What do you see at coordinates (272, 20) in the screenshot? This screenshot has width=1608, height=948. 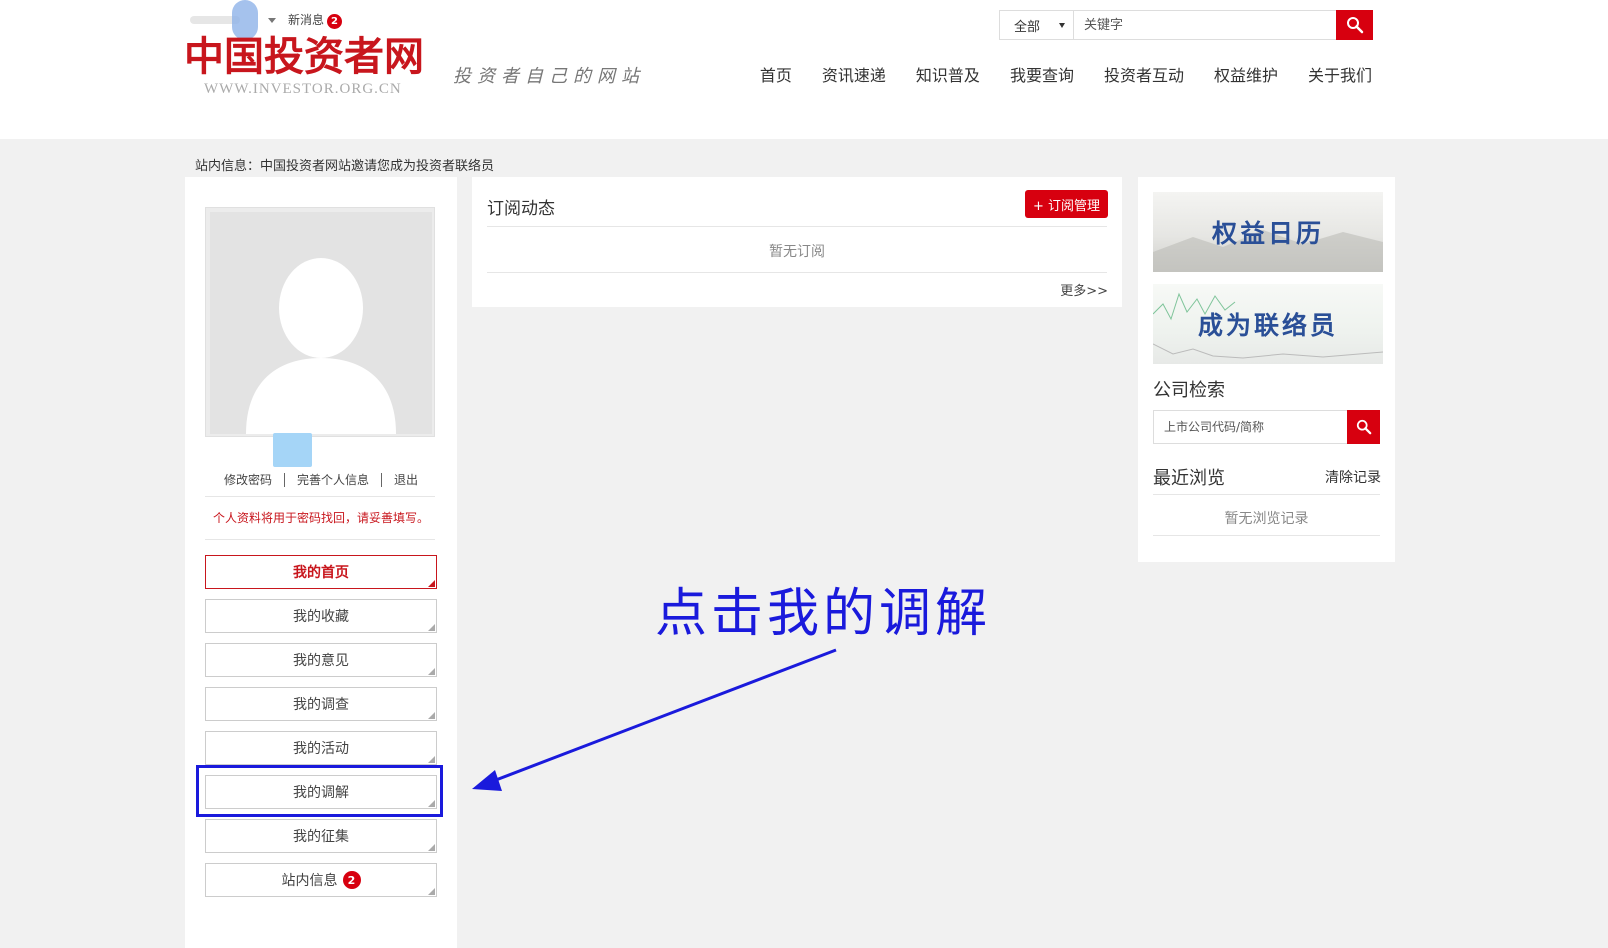 I see `chevron-down-icon` at bounding box center [272, 20].